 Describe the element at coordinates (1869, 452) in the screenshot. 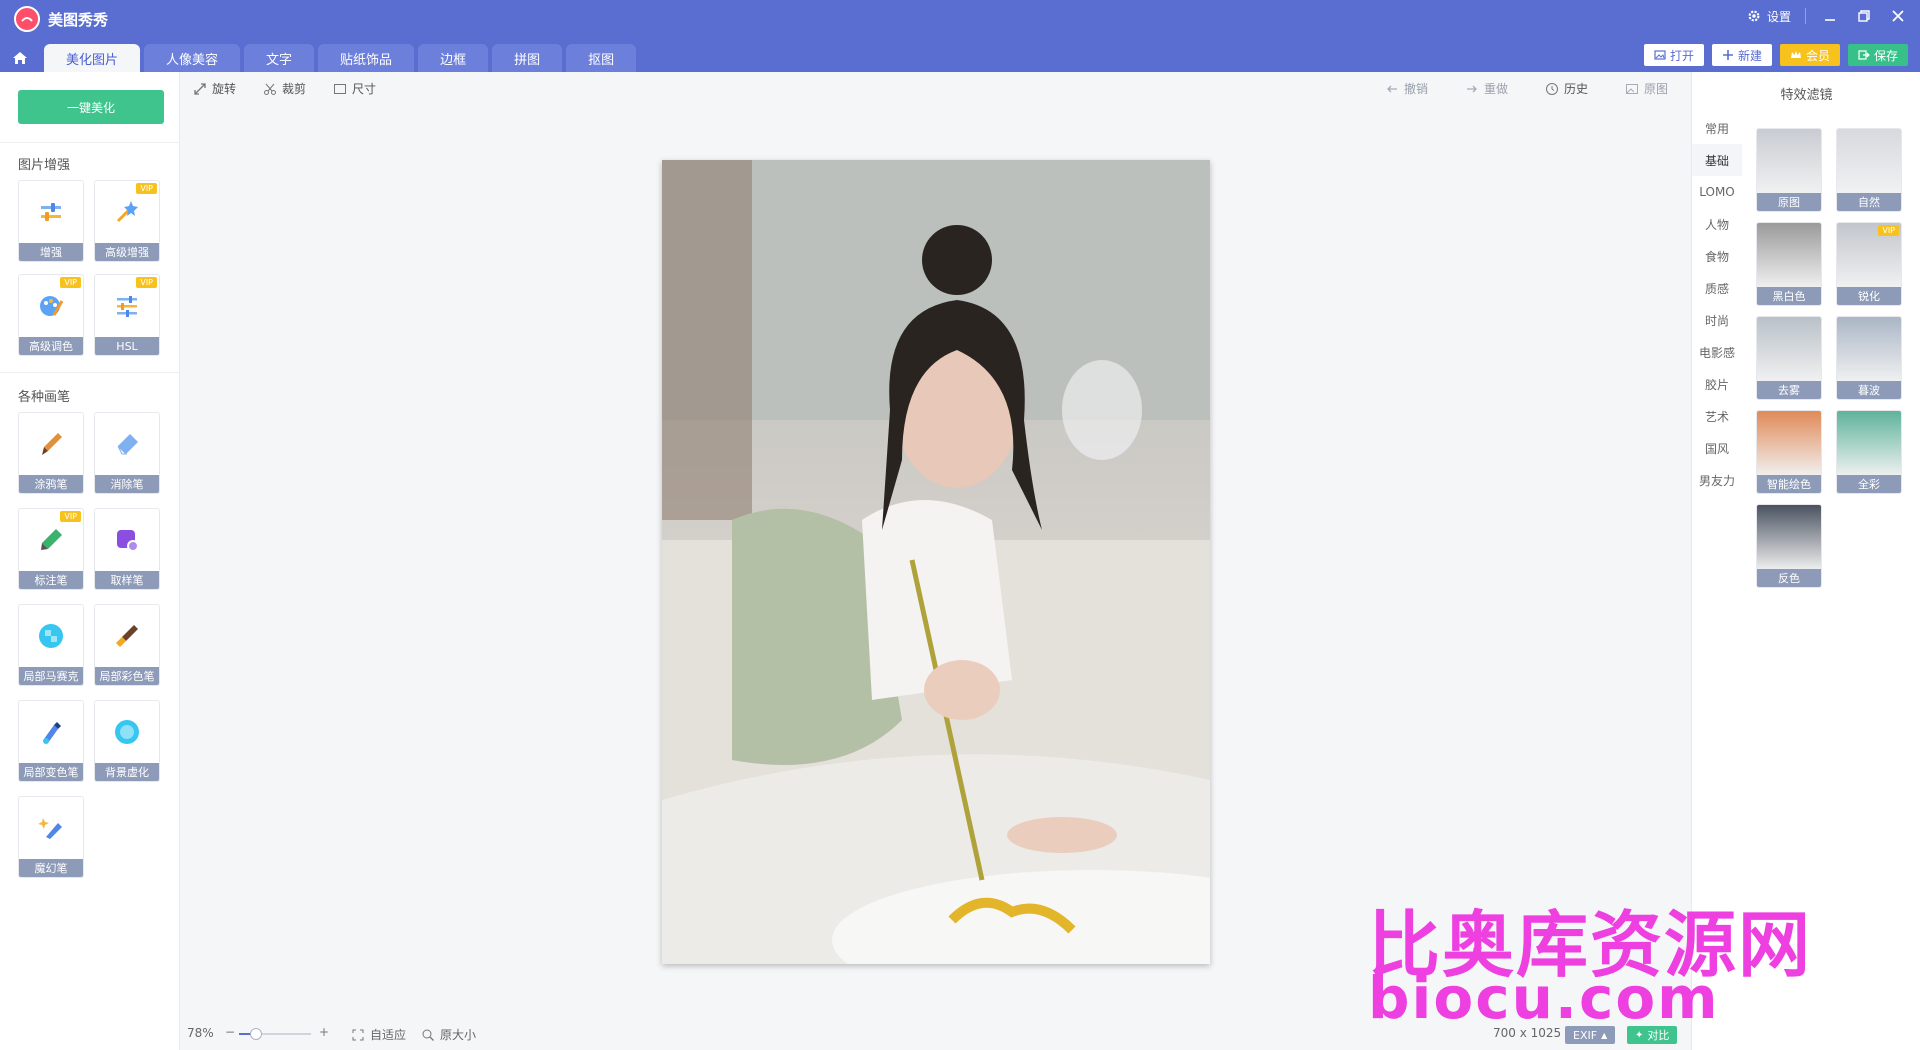

I see `filter-tile: 全彩` at that location.